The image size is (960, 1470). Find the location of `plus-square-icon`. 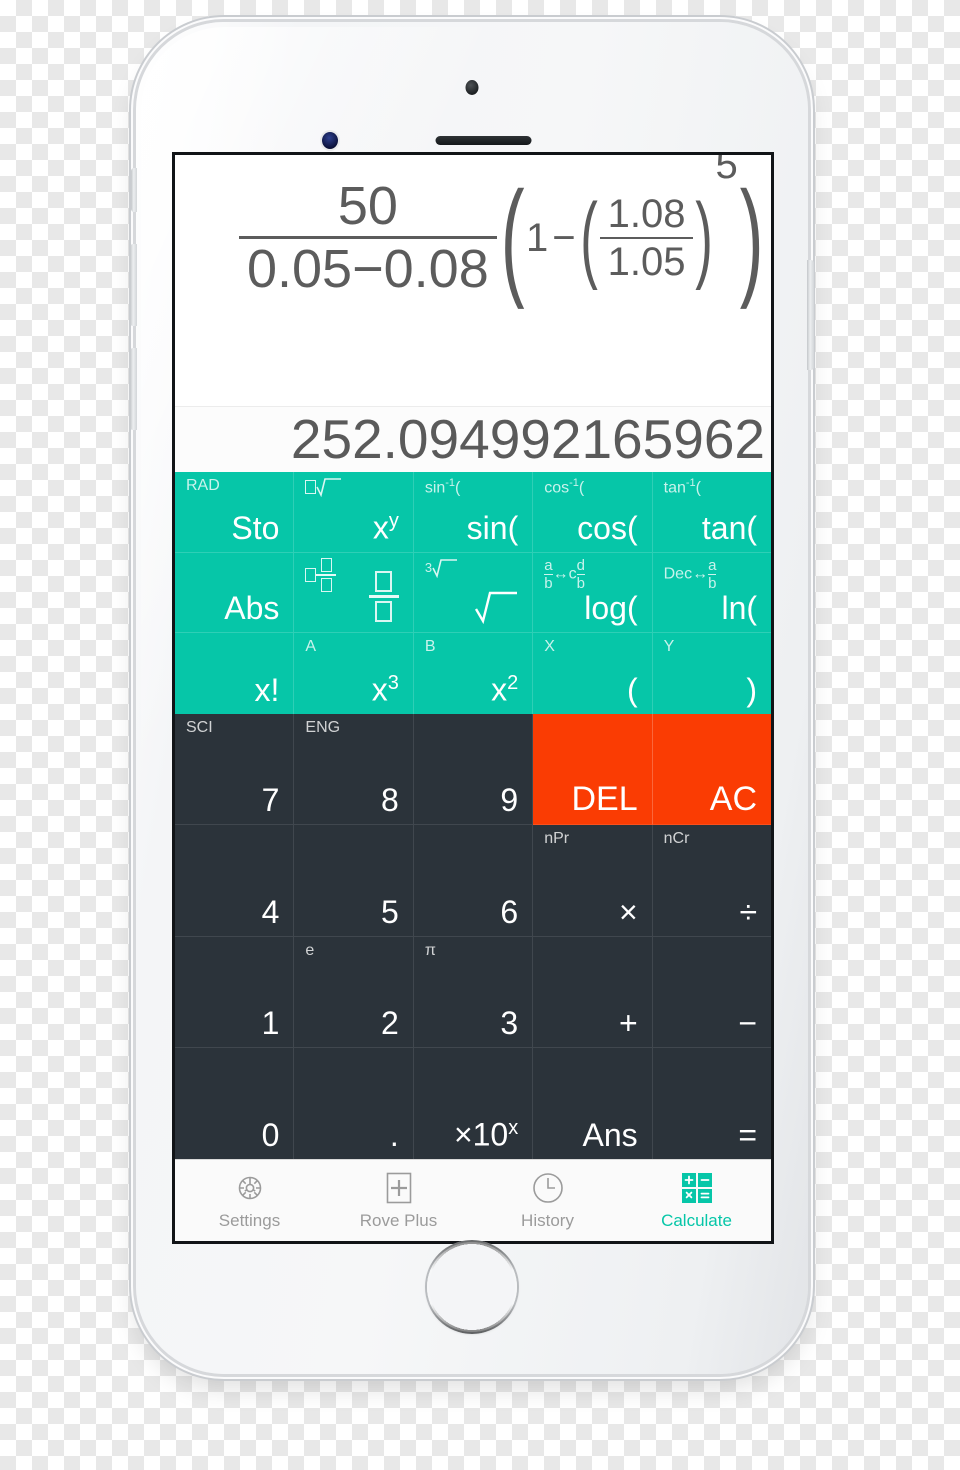

plus-square-icon is located at coordinates (399, 1188).